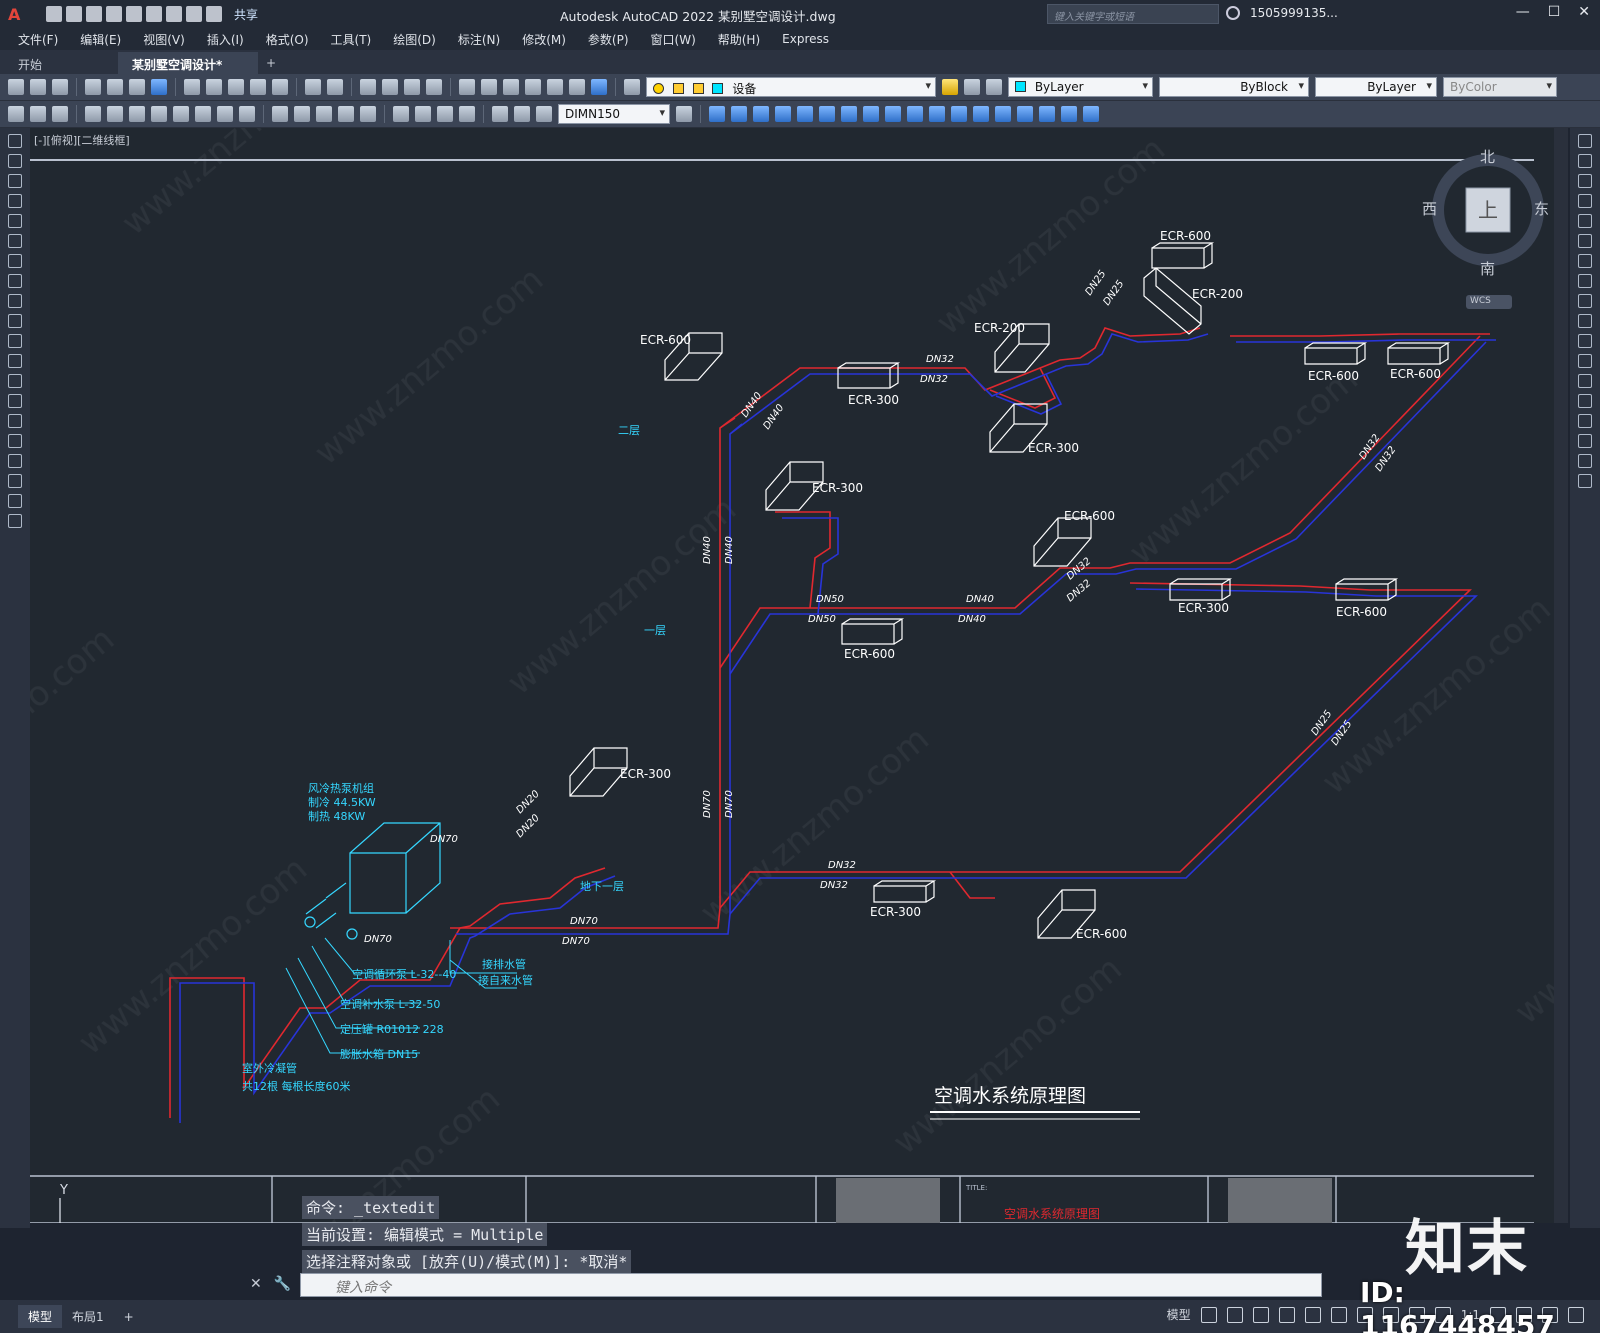 The image size is (1600, 1333). What do you see at coordinates (414, 39) in the screenshot?
I see `menu-draw: 绘图(D)` at bounding box center [414, 39].